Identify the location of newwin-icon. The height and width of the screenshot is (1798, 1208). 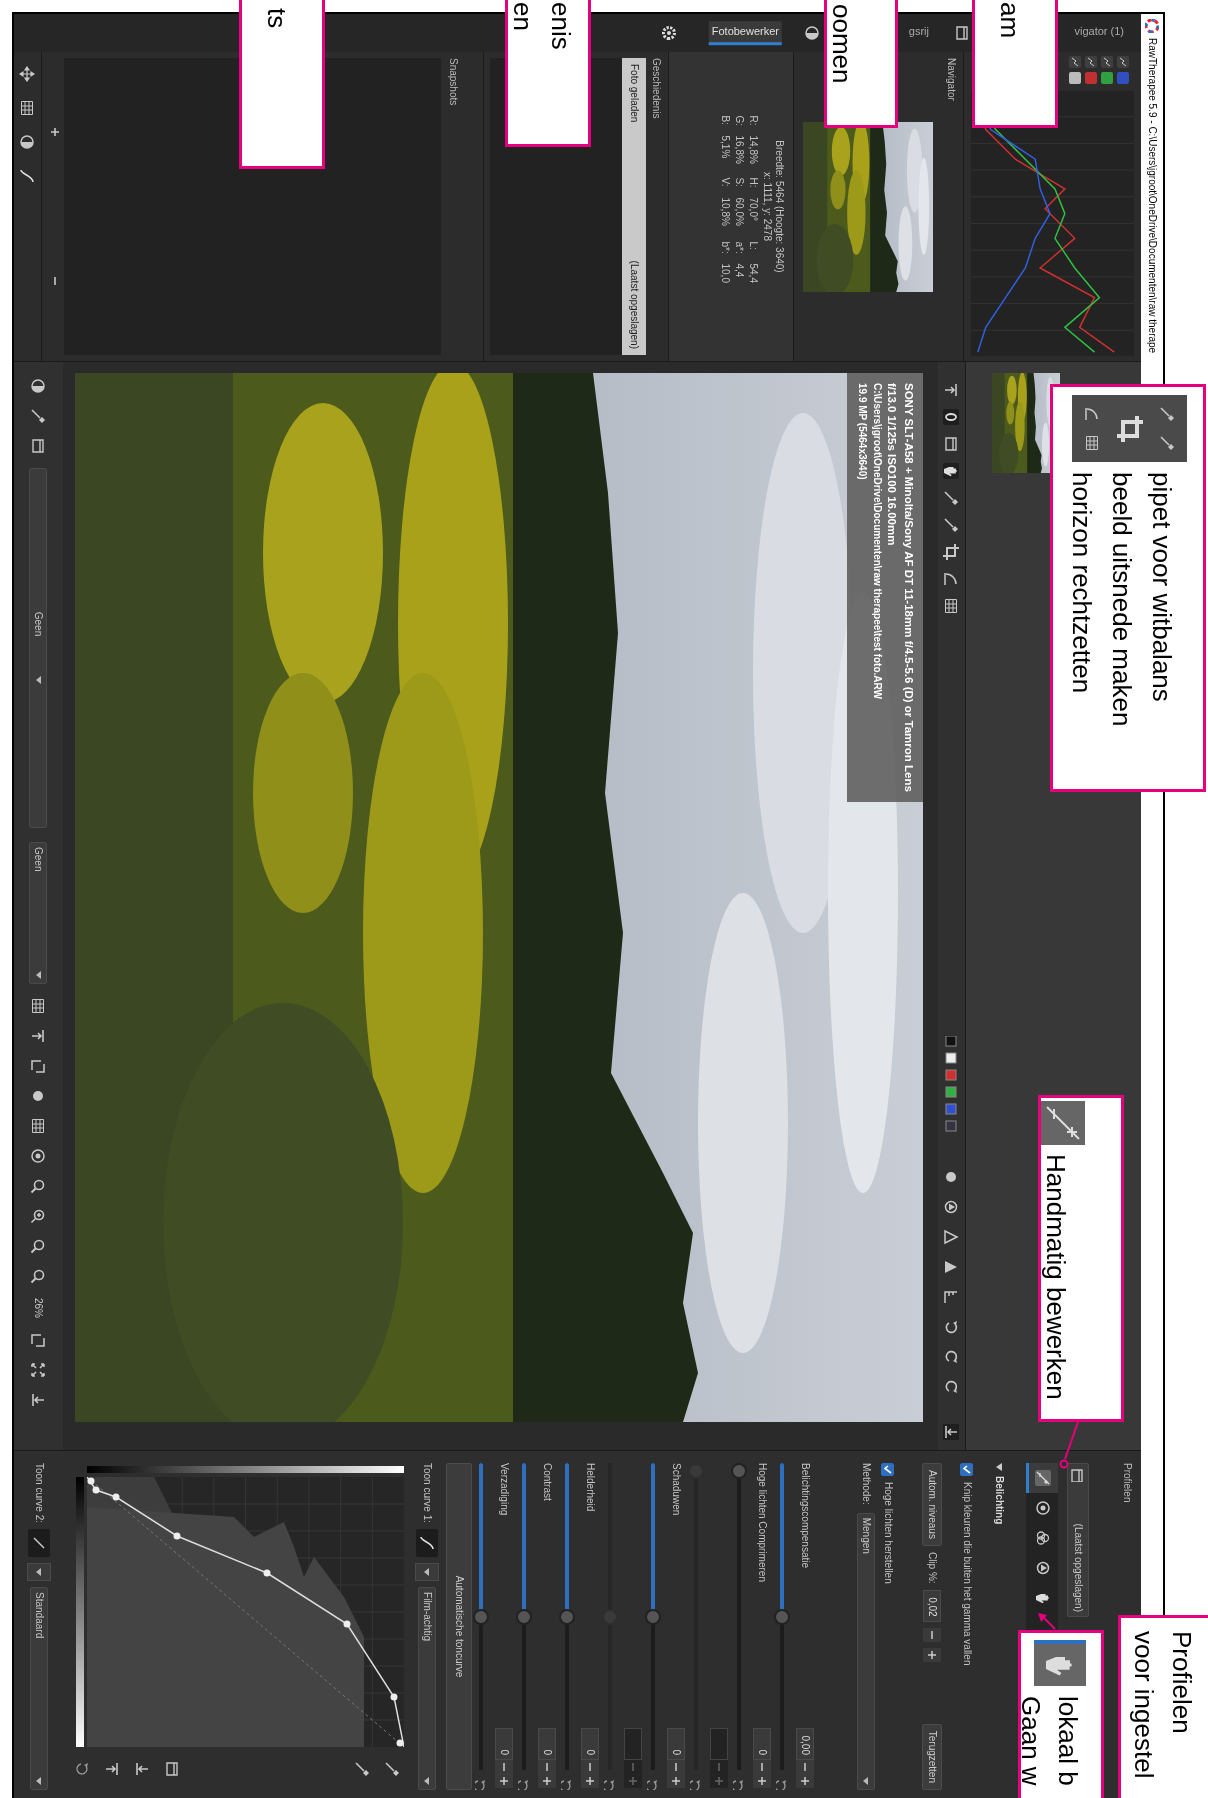
(38, 1066).